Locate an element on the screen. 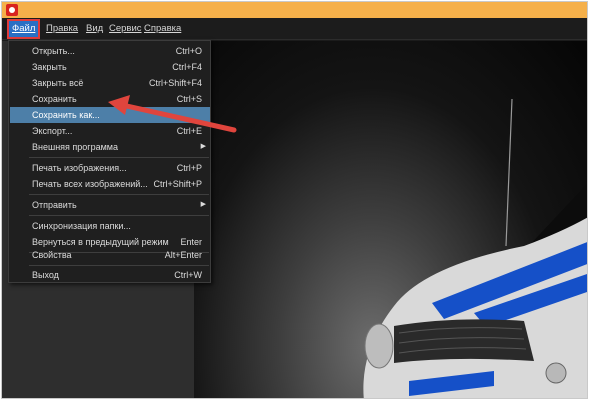 The height and width of the screenshot is (401, 590). annotation-arrow is located at coordinates (172, 114).